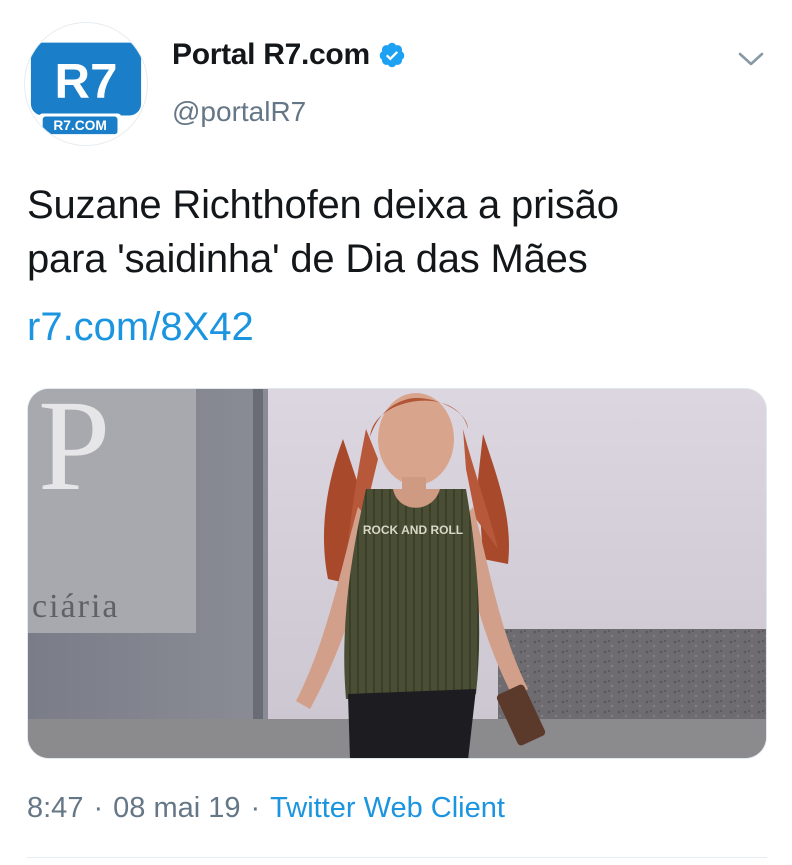 The width and height of the screenshot is (792, 865). What do you see at coordinates (176, 808) in the screenshot?
I see `tweet-date: 08 mai 19` at bounding box center [176, 808].